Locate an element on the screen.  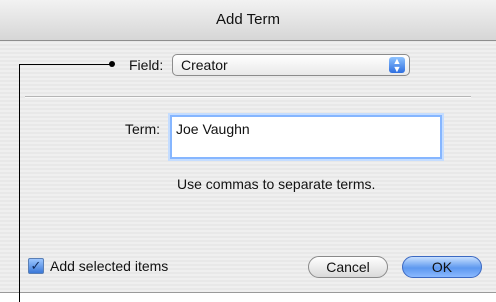
callout-line-horizontal is located at coordinates (65, 64).